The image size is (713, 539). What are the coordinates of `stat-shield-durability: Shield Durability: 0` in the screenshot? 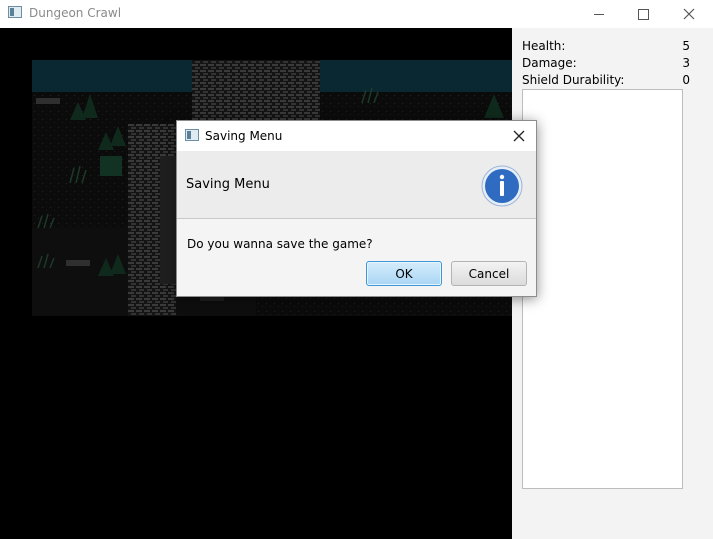 It's located at (606, 81).